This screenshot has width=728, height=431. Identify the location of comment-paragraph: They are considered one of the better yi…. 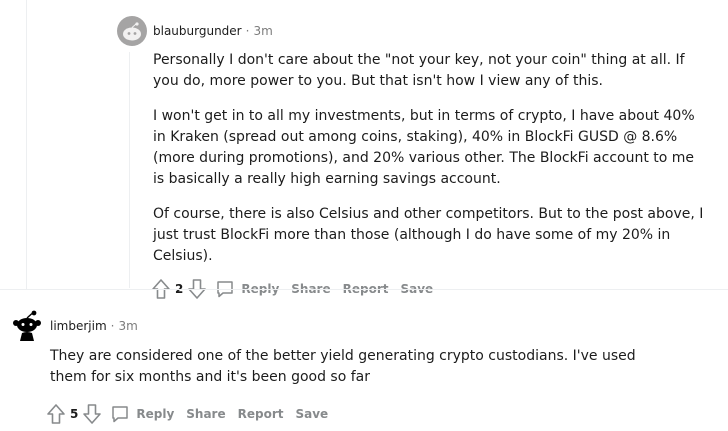
(343, 366).